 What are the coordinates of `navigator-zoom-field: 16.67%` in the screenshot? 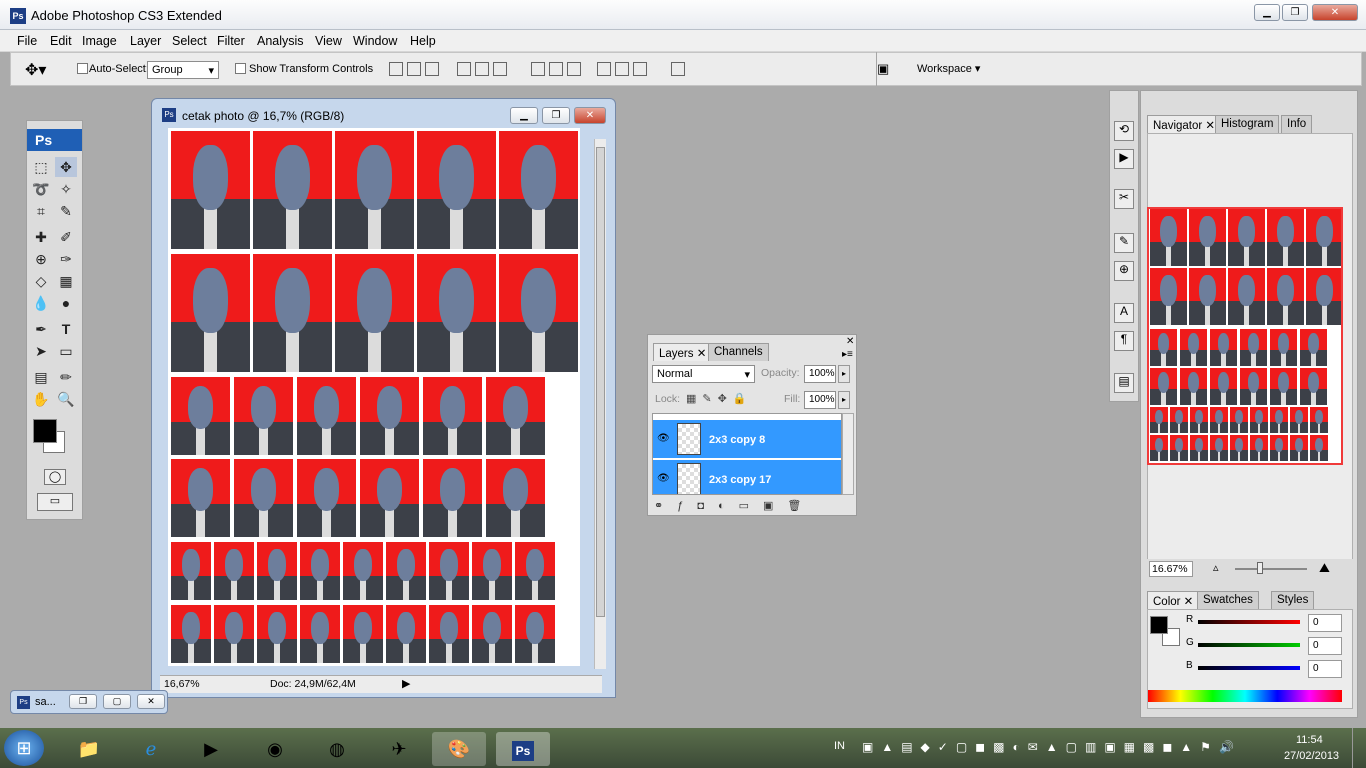 It's located at (1171, 569).